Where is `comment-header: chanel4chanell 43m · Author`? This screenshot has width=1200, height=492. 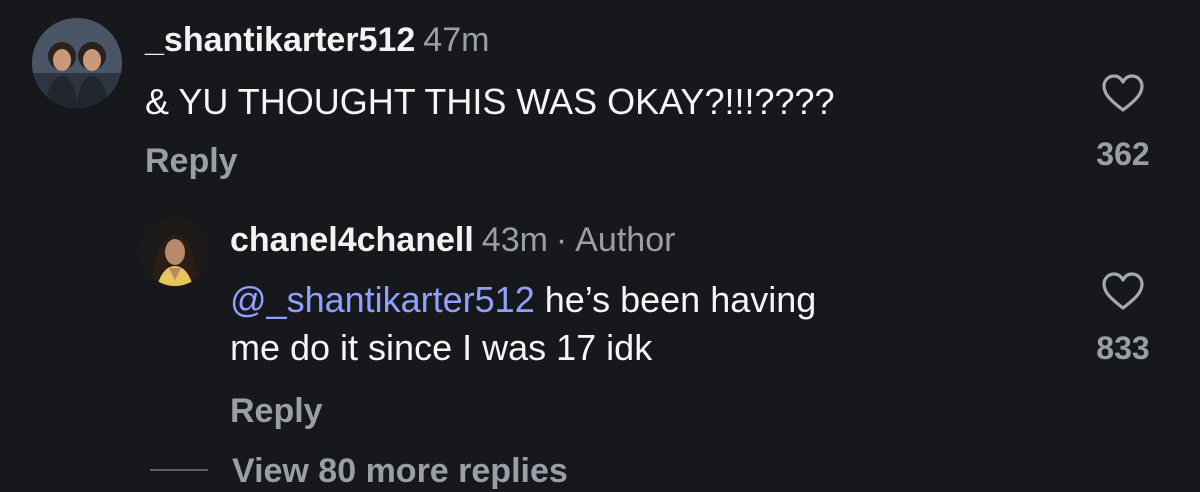 comment-header: chanel4chanell 43m · Author is located at coordinates (452, 240).